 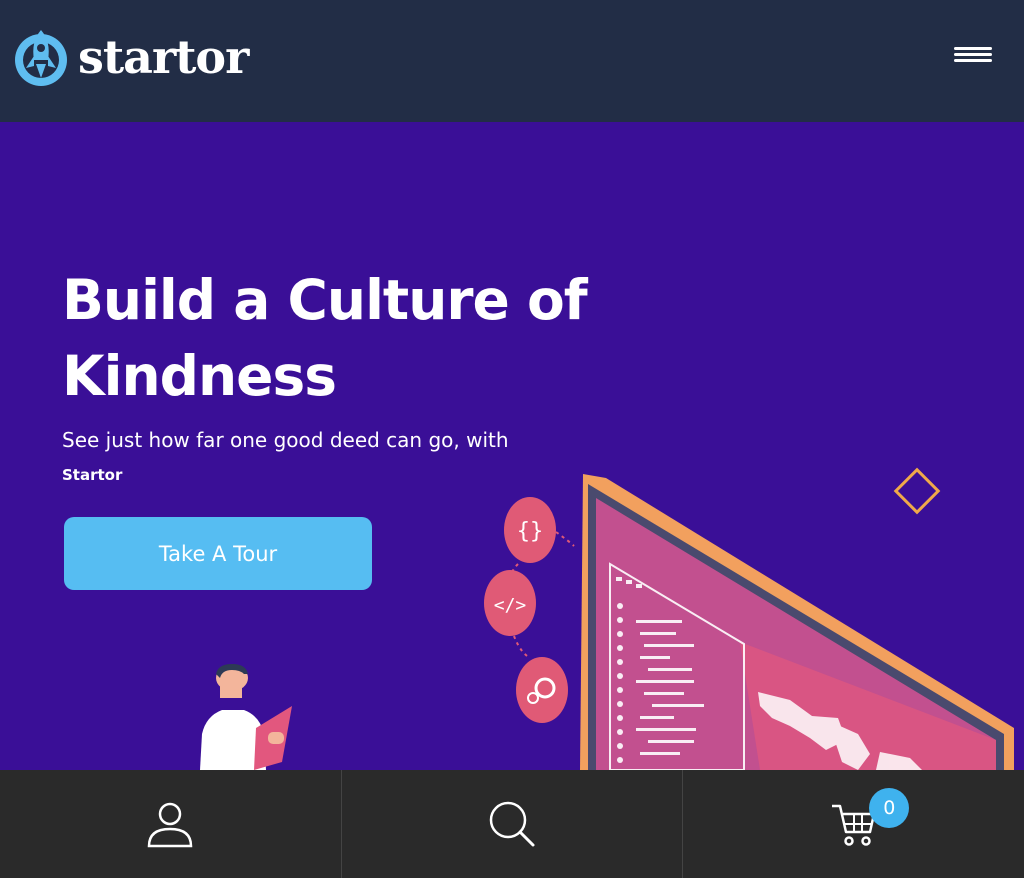 What do you see at coordinates (542, 690) in the screenshot?
I see `gear-icon` at bounding box center [542, 690].